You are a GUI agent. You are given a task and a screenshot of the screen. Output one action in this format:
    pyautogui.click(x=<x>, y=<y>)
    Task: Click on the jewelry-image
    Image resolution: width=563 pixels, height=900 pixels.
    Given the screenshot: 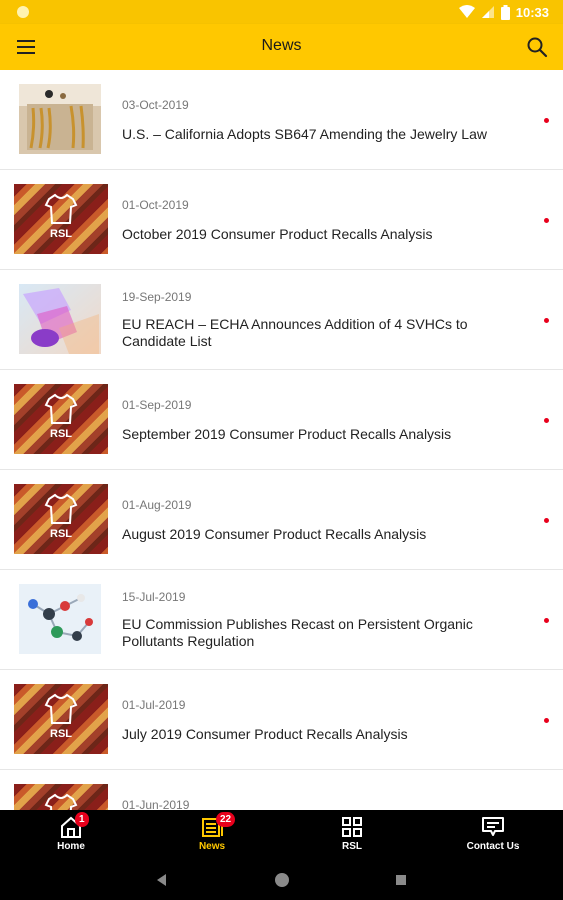 What is the action you would take?
    pyautogui.click(x=60, y=119)
    